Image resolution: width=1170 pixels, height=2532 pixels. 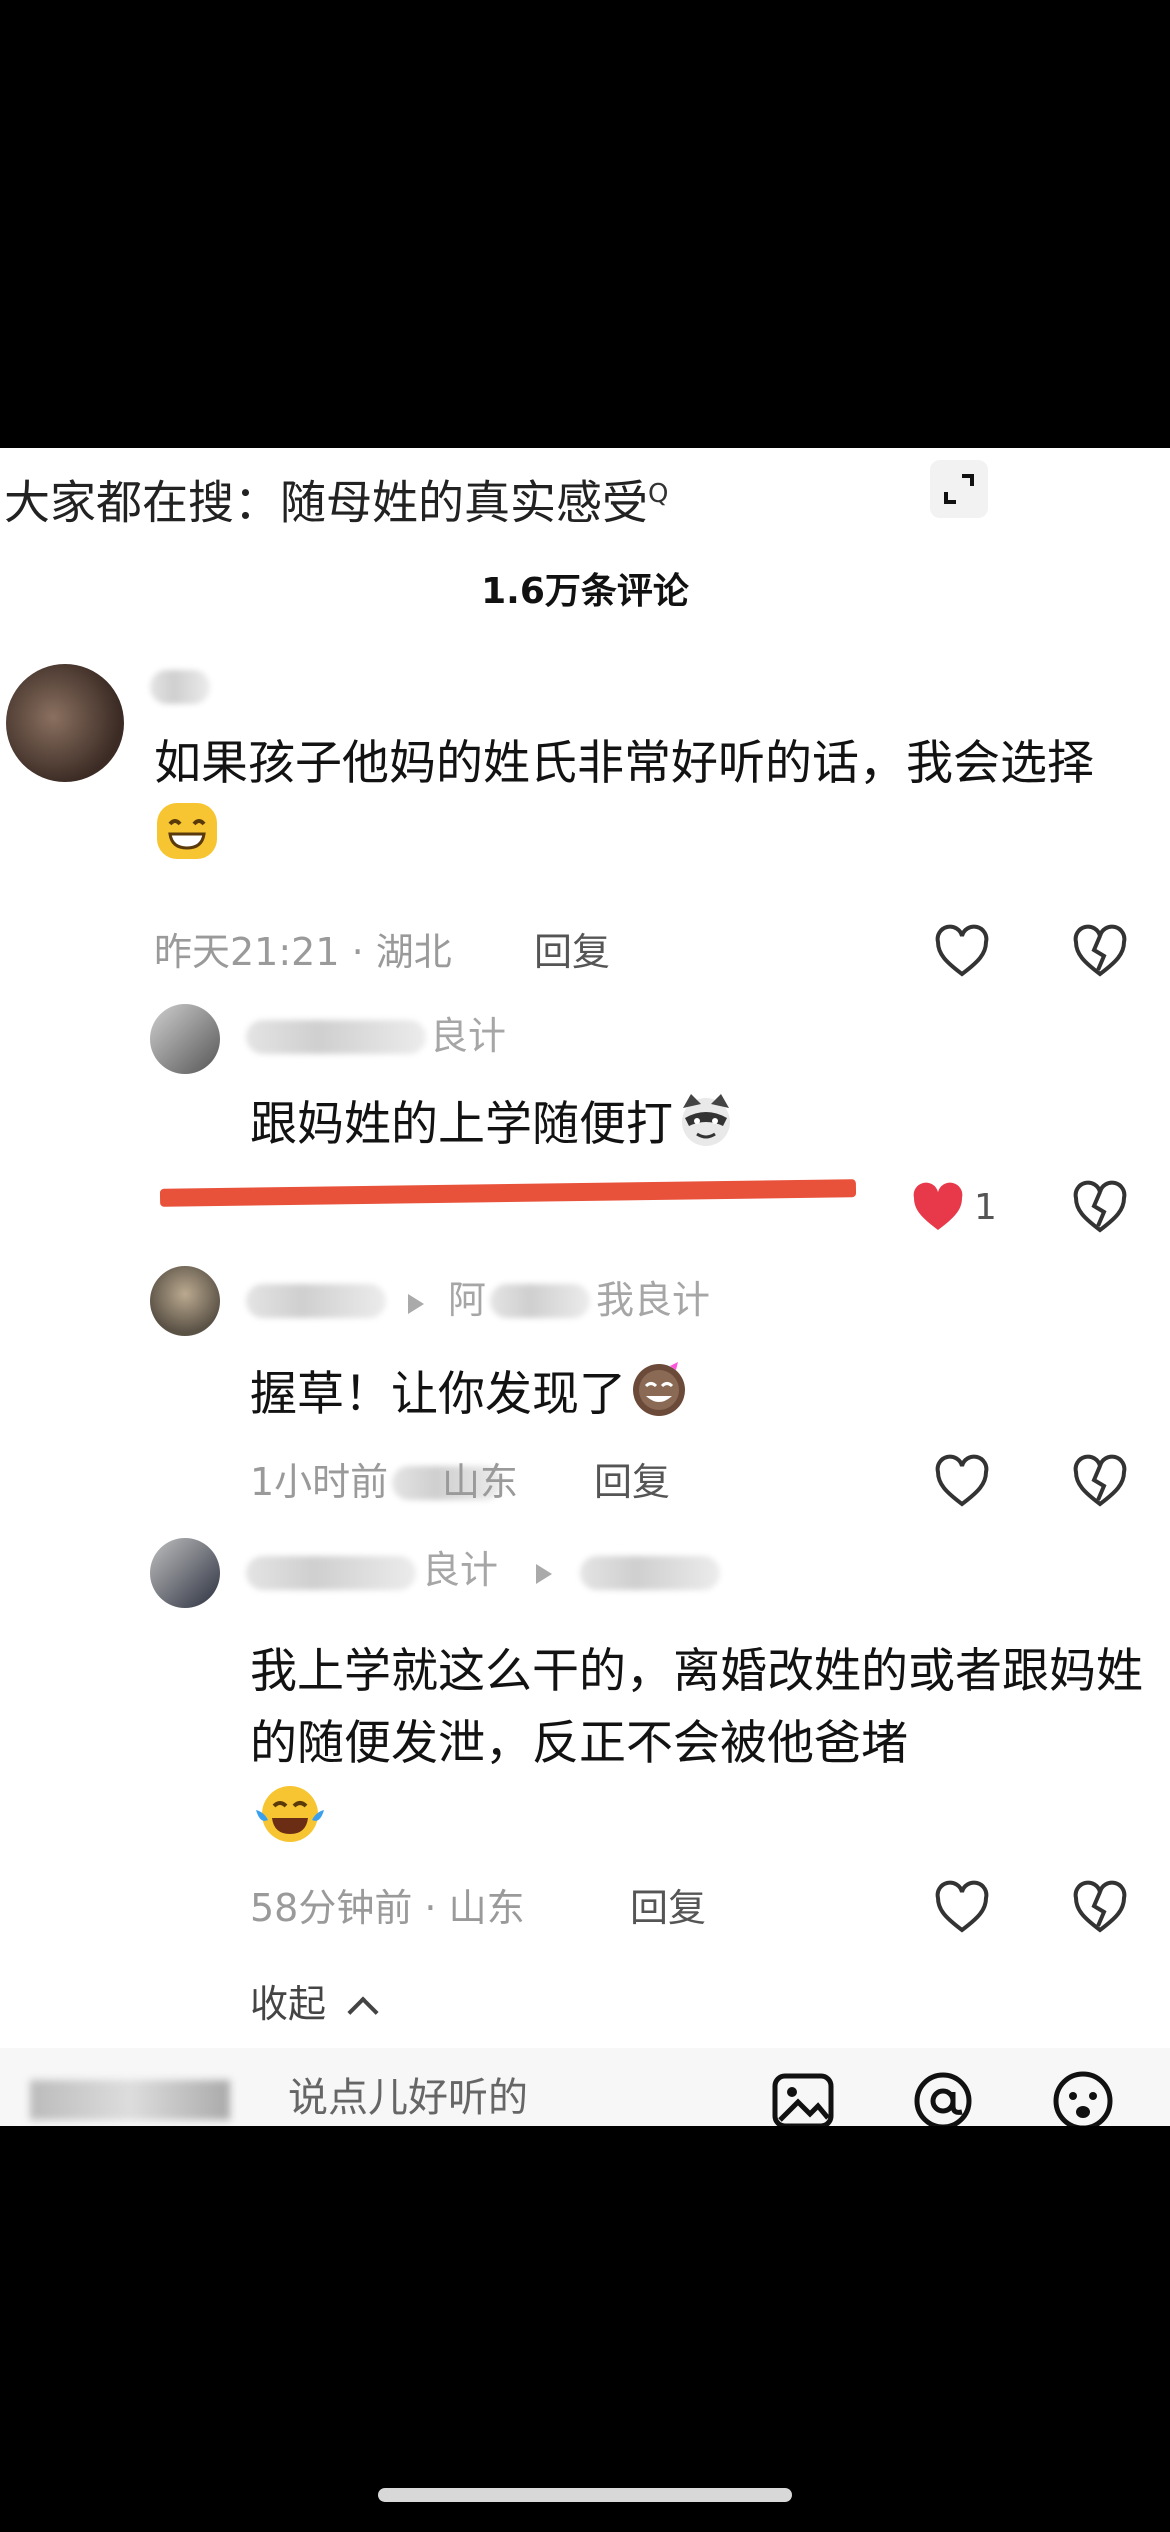 I want to click on username-tail: 阿, so click(x=467, y=1300).